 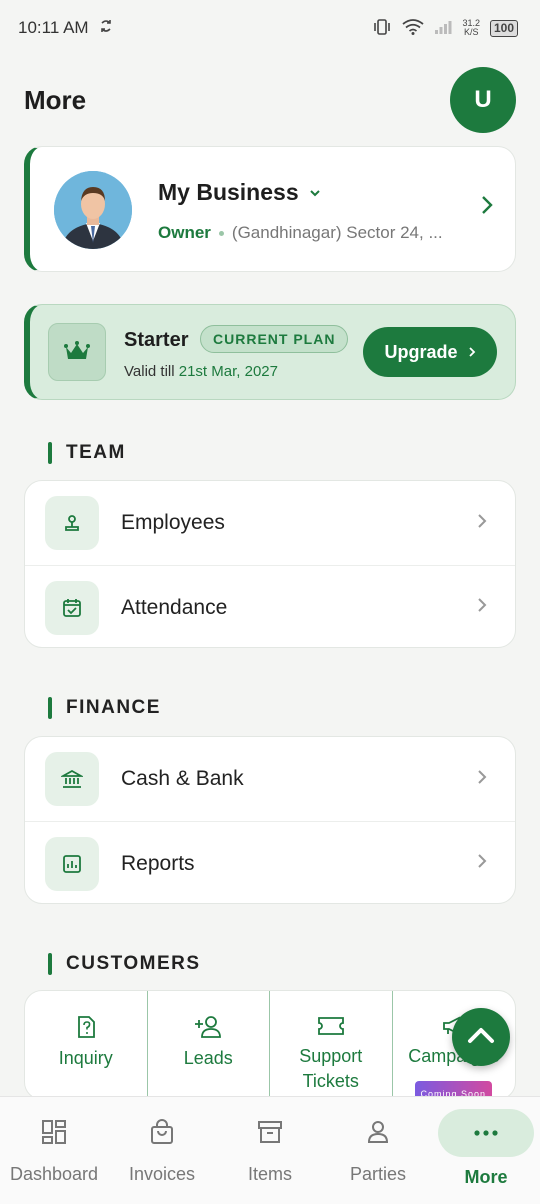 I want to click on list-item-label: Employees, so click(x=173, y=522).